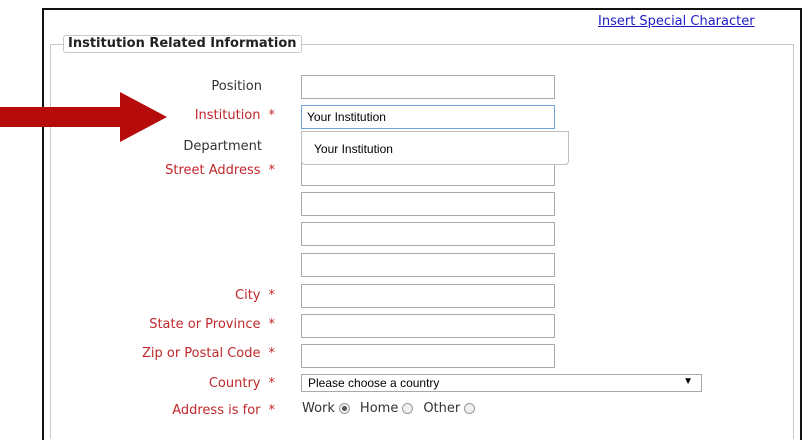 The width and height of the screenshot is (808, 440). What do you see at coordinates (442, 408) in the screenshot?
I see `radio-label-other: Other` at bounding box center [442, 408].